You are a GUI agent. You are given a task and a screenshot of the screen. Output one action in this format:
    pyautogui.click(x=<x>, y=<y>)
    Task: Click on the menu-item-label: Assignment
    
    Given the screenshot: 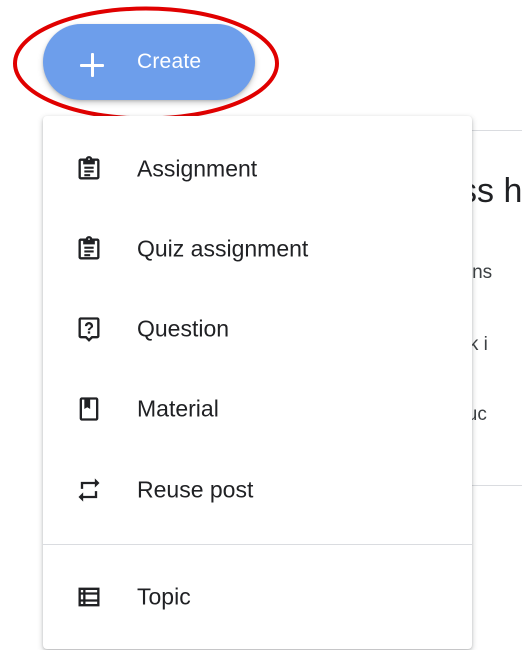 What is the action you would take?
    pyautogui.click(x=197, y=168)
    